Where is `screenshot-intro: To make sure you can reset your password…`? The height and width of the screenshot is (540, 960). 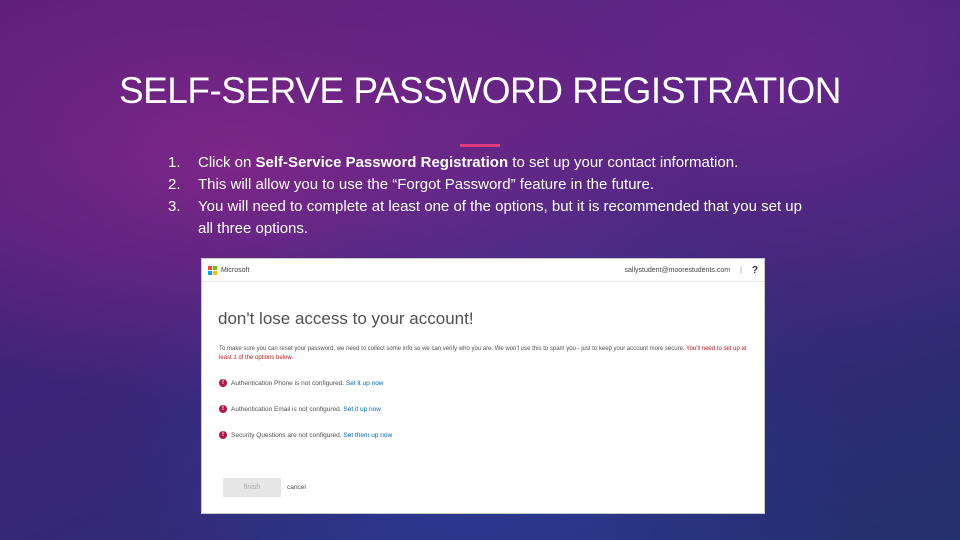
screenshot-intro: To make sure you can reset your password… is located at coordinates (489, 354).